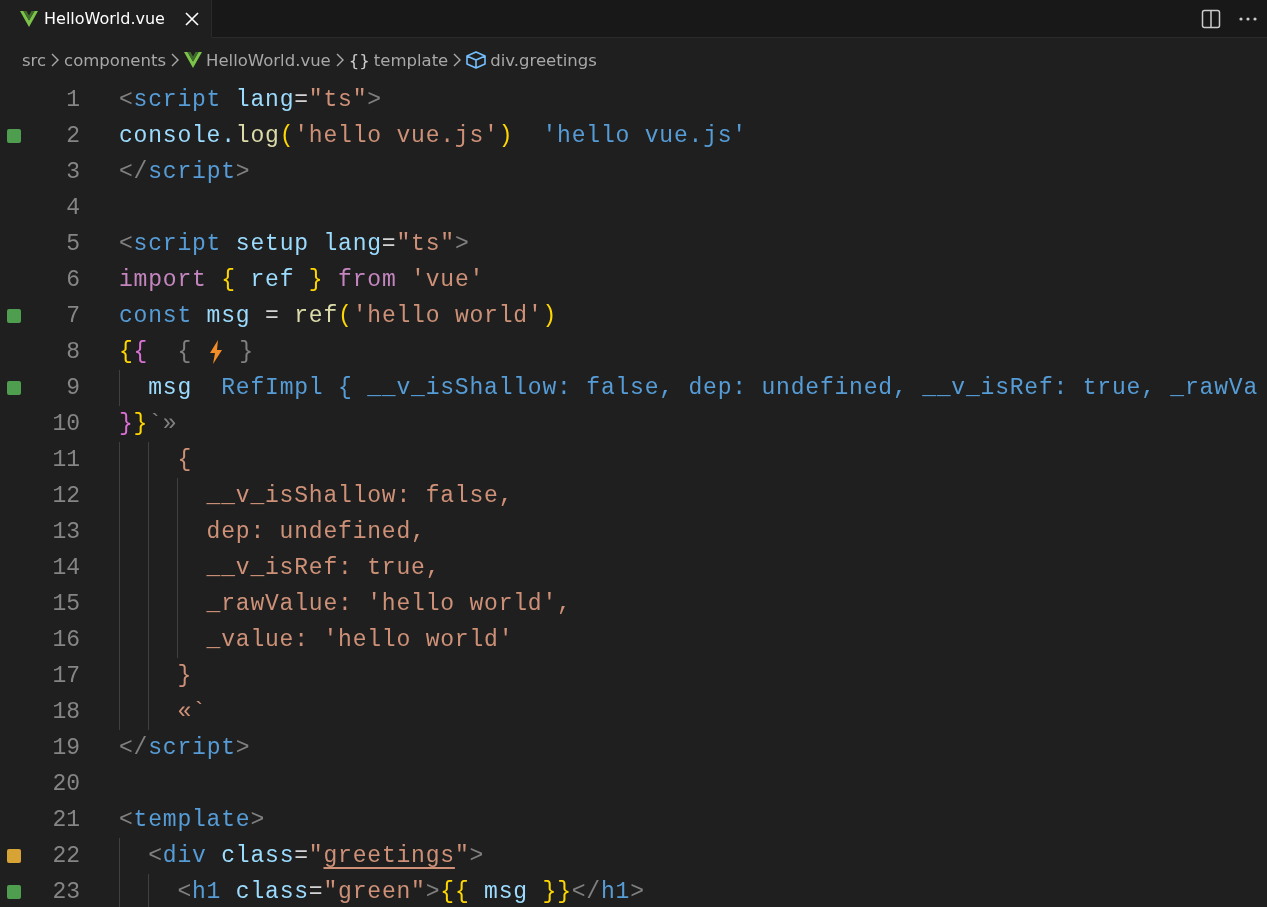 Image resolution: width=1267 pixels, height=907 pixels. Describe the element at coordinates (72, 136) in the screenshot. I see `line-number: 2` at that location.